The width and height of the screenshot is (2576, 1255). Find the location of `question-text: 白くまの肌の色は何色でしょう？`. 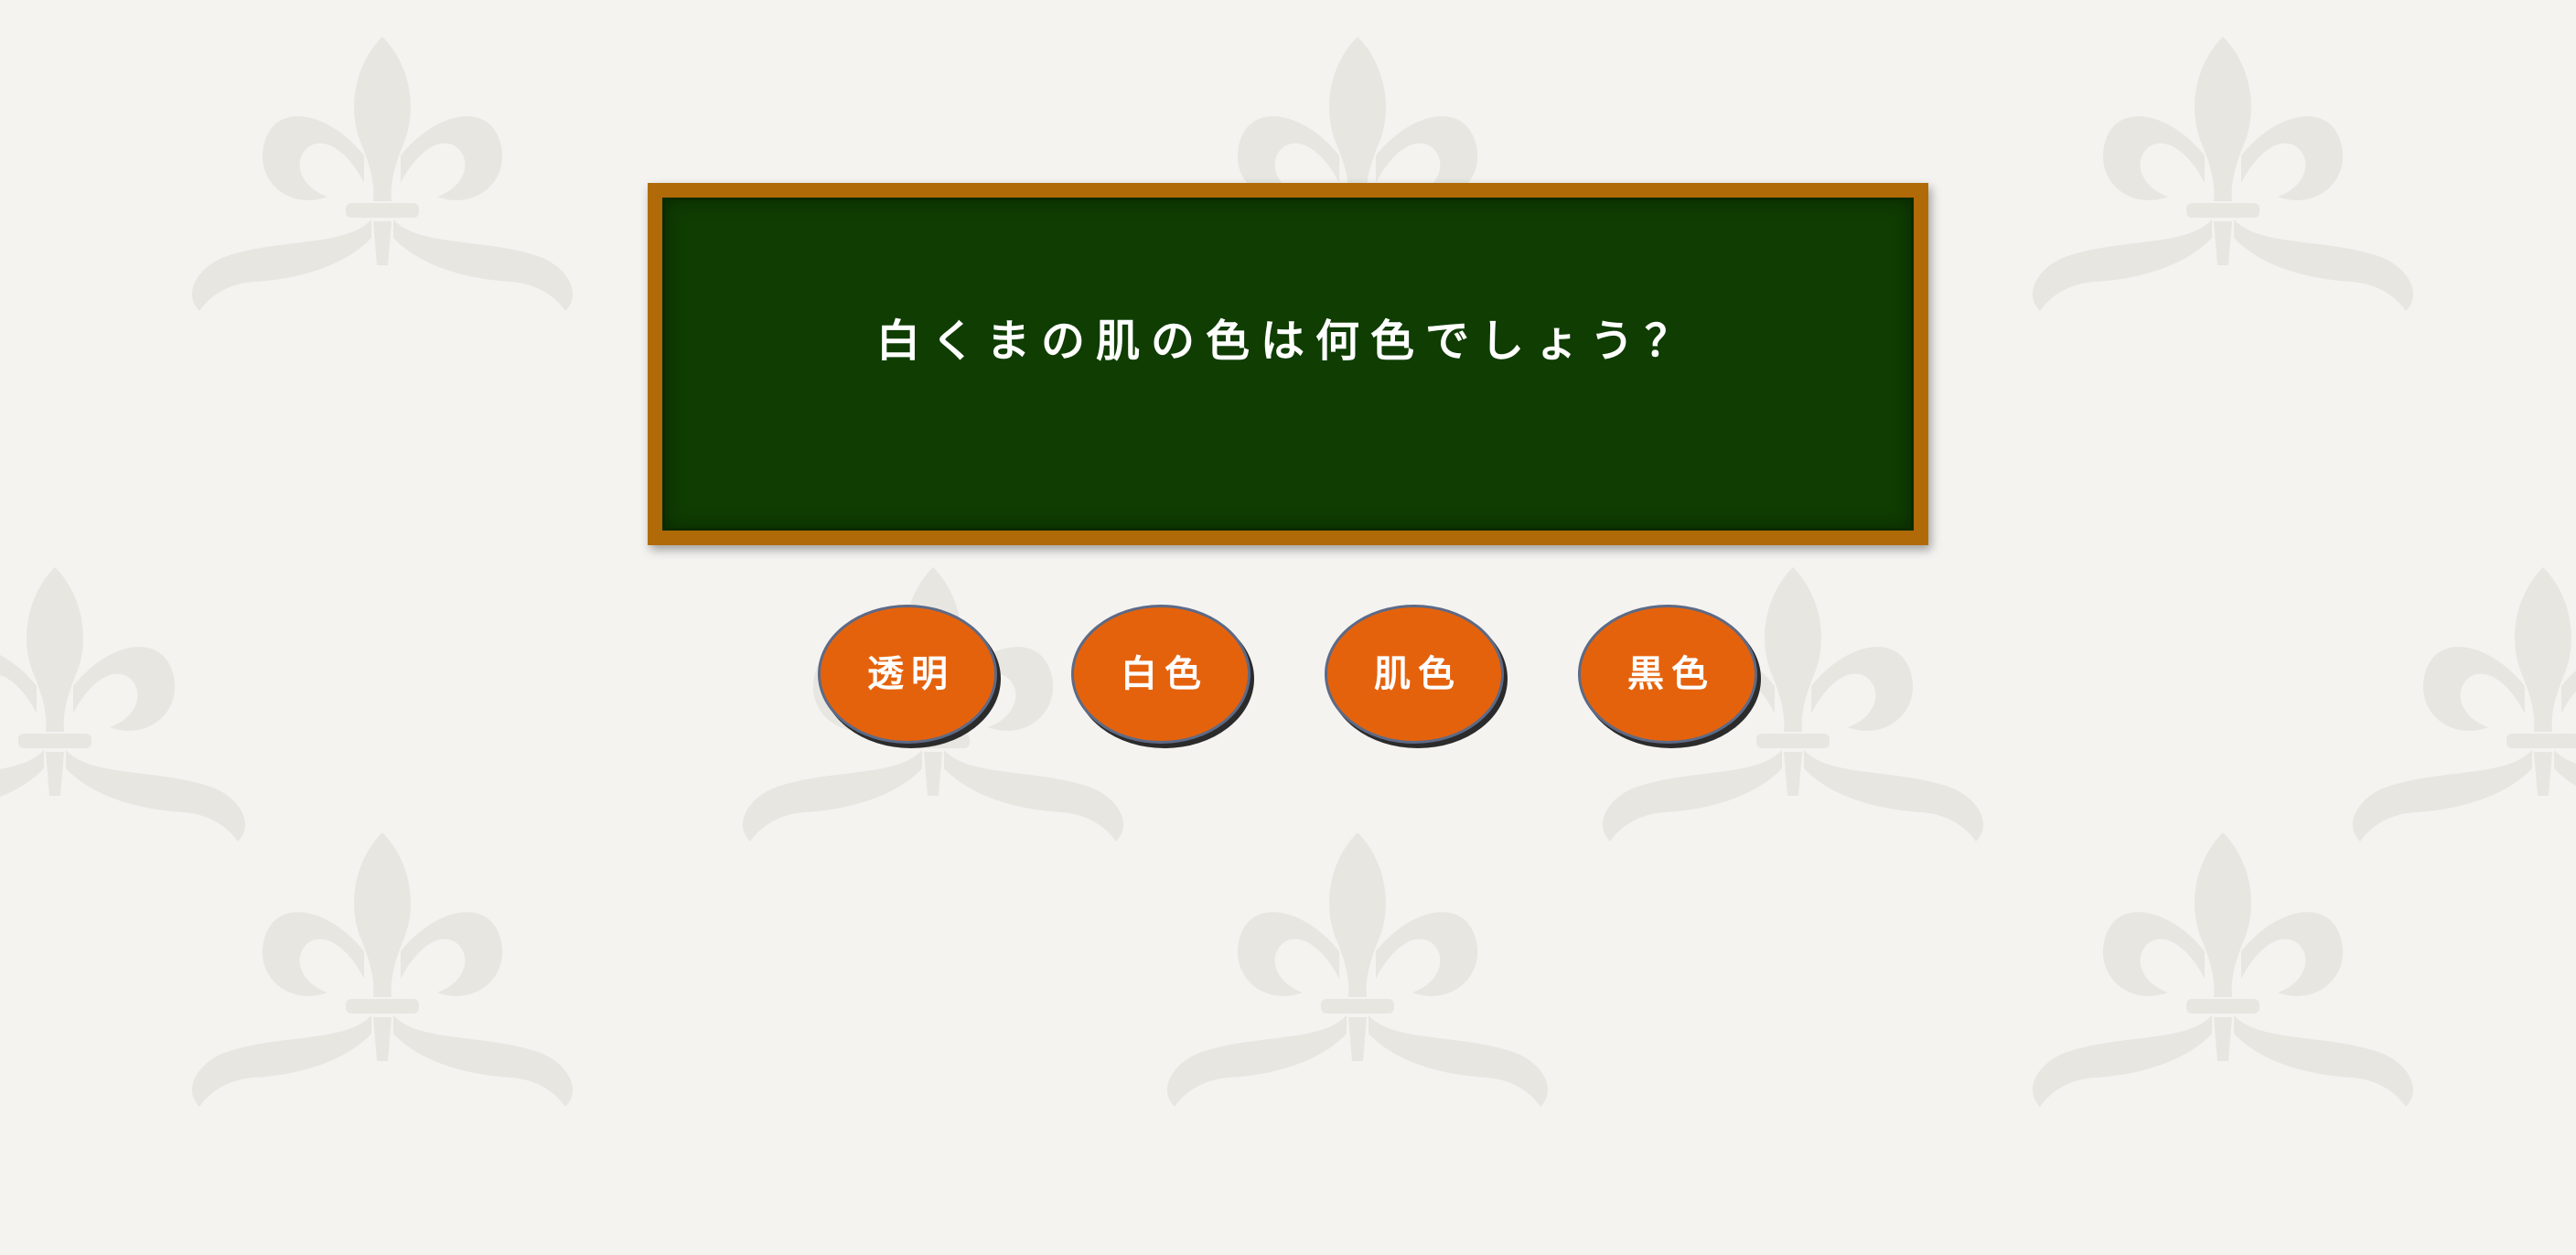

question-text: 白くまの肌の色は何色でしょう？ is located at coordinates (1288, 341).